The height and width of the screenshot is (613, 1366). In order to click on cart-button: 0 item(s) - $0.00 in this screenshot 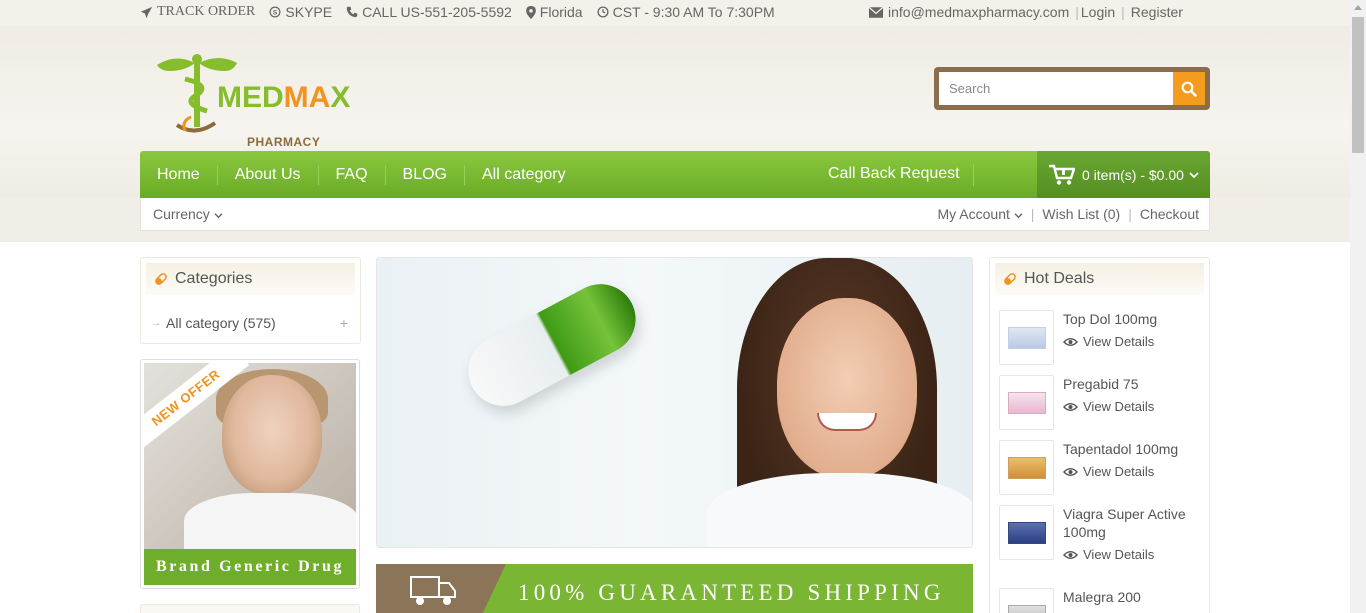, I will do `click(1123, 174)`.